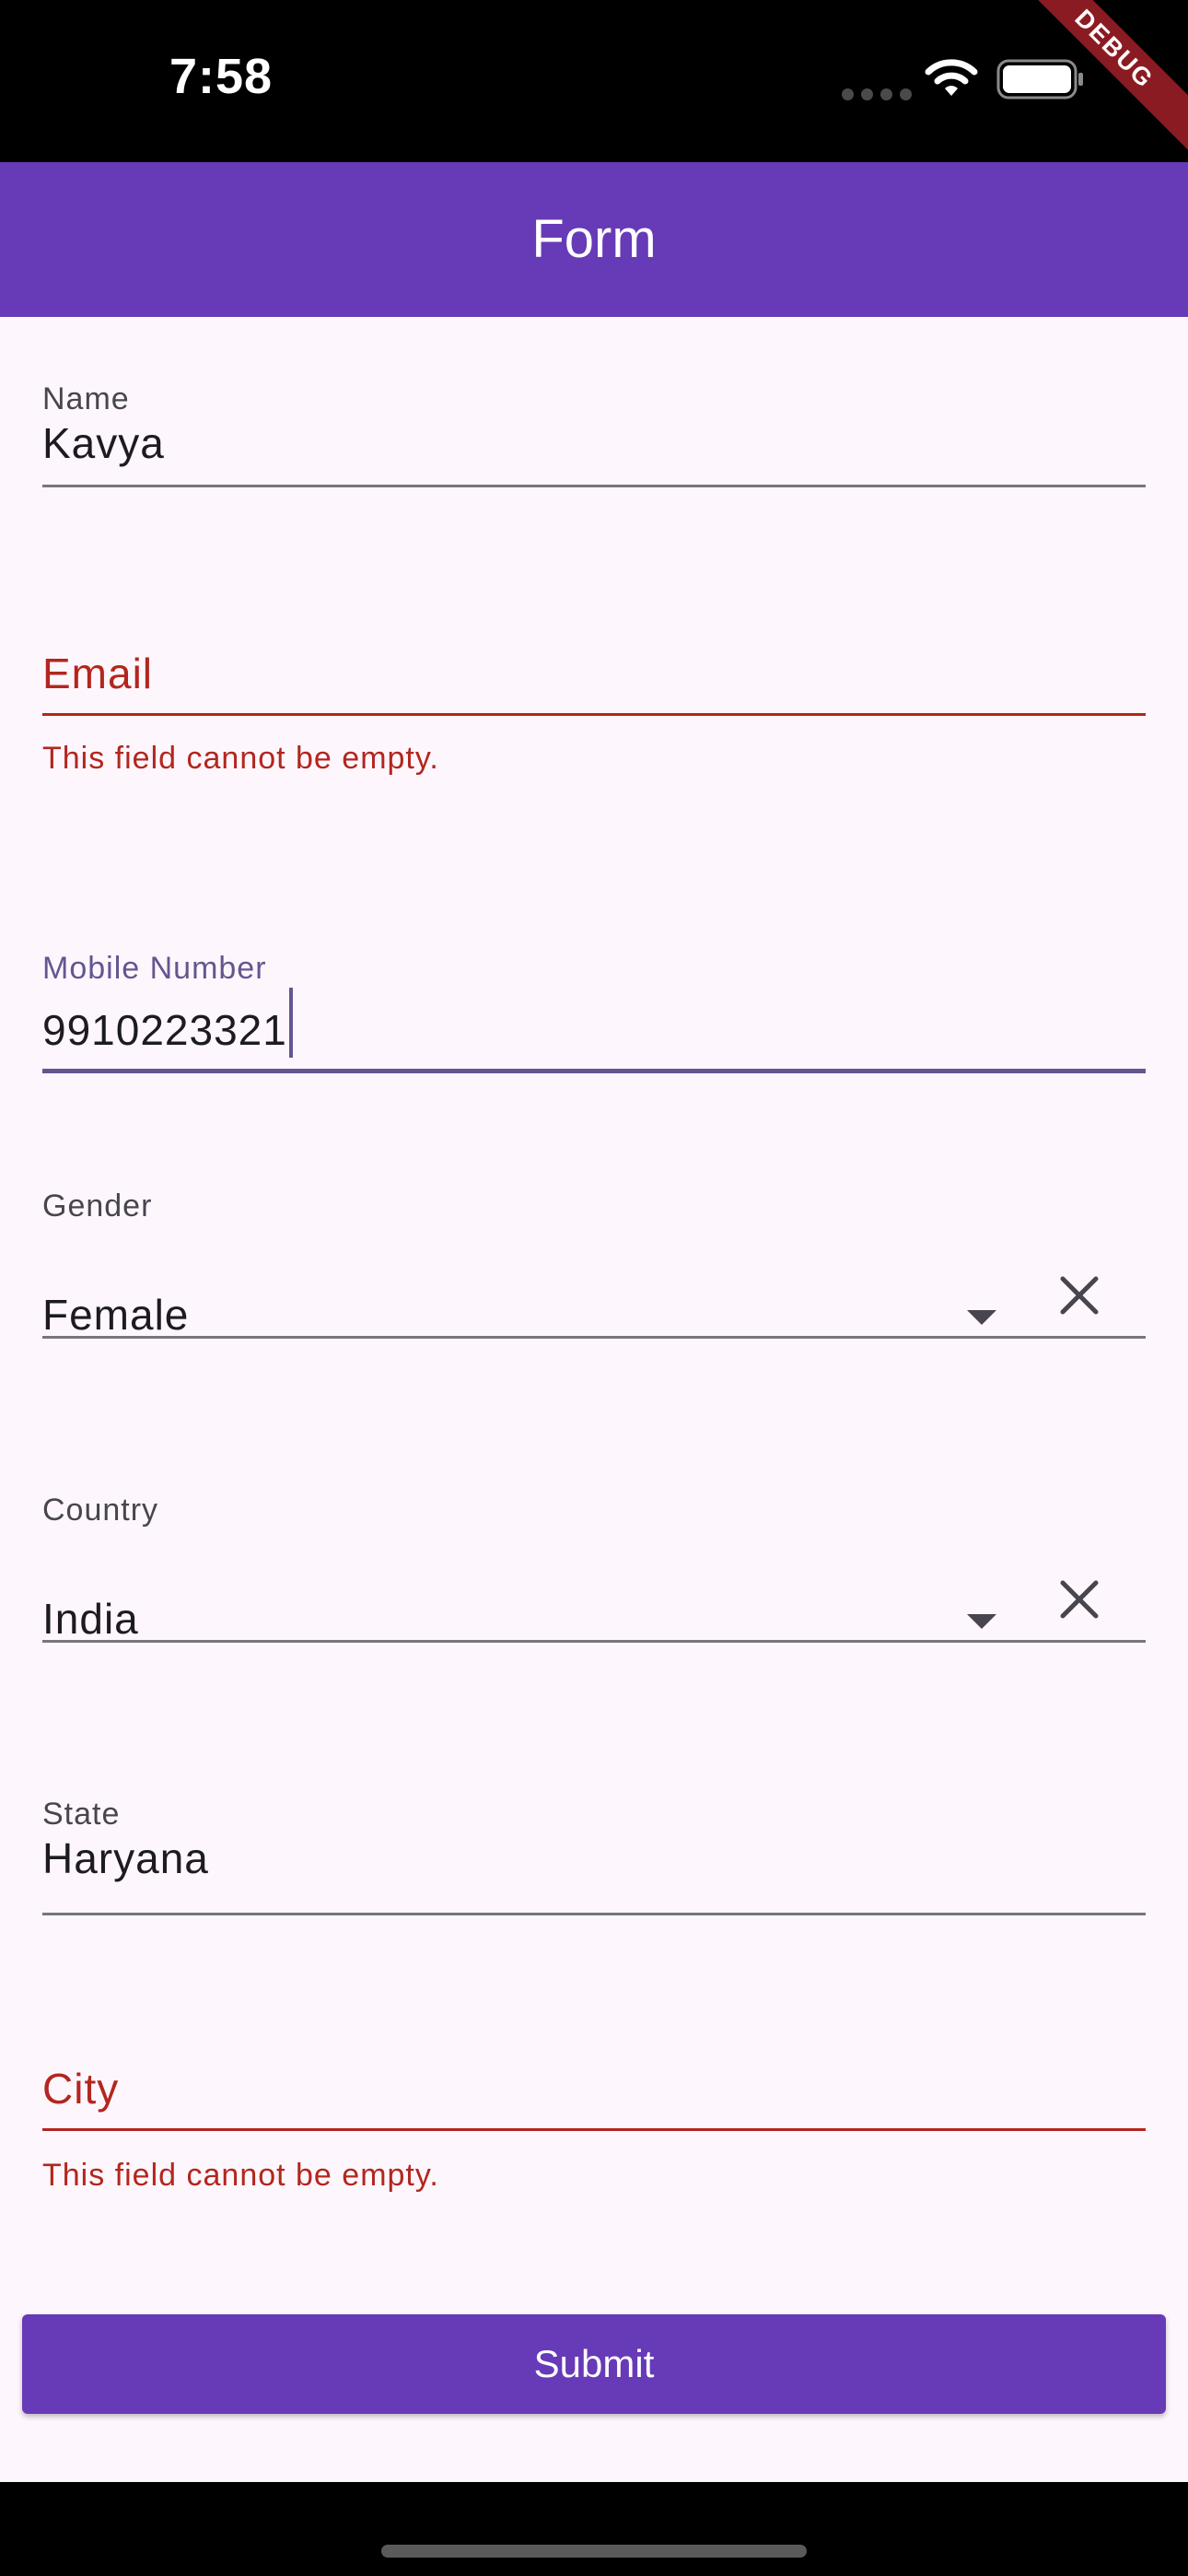  I want to click on name-value: Kavya, so click(103, 443).